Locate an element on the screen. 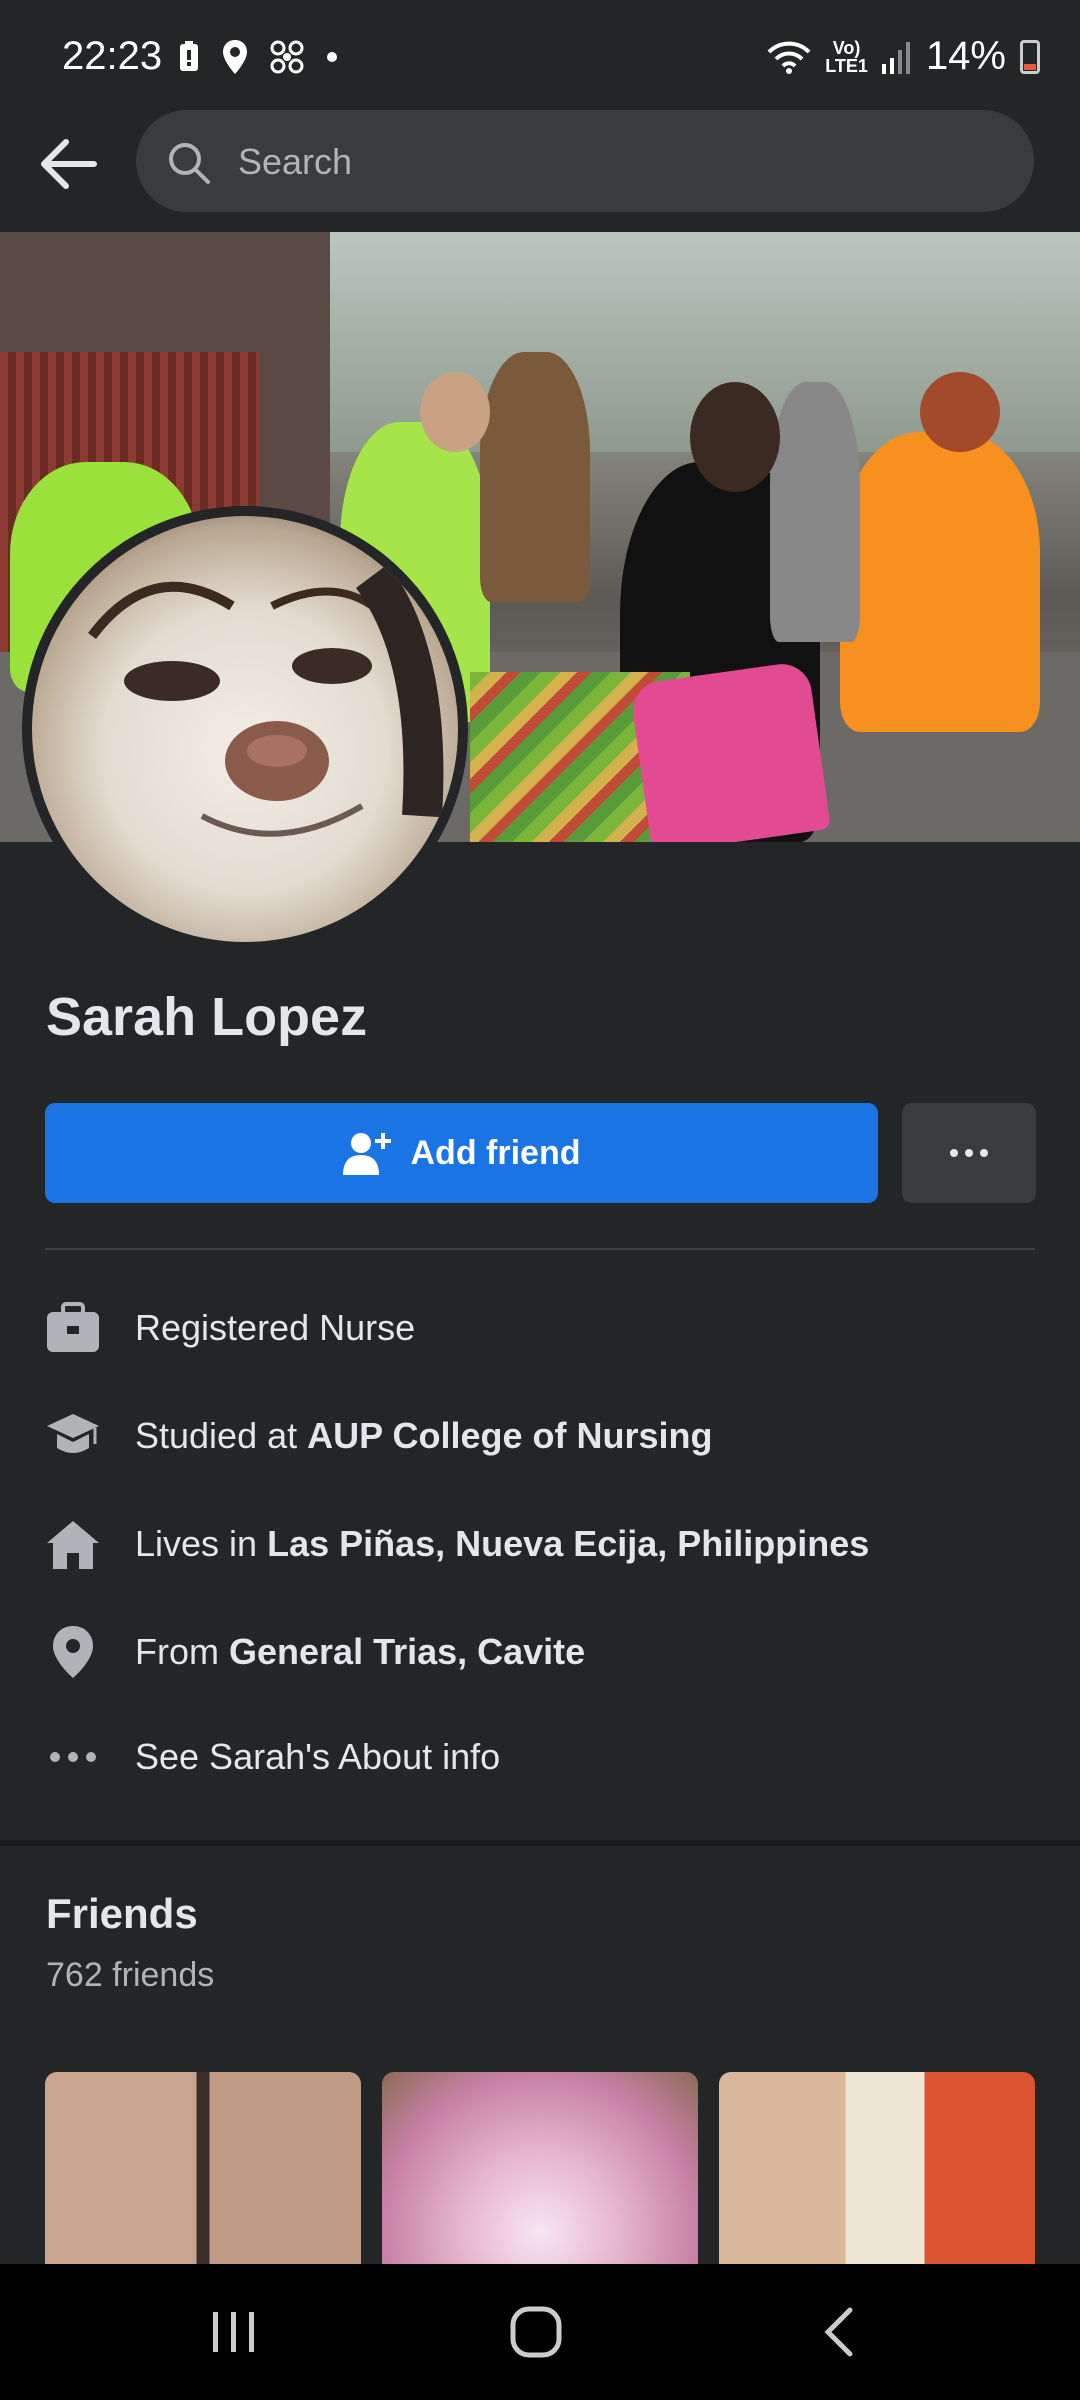 This screenshot has width=1080, height=2400. status-left-icons is located at coordinates (258, 57).